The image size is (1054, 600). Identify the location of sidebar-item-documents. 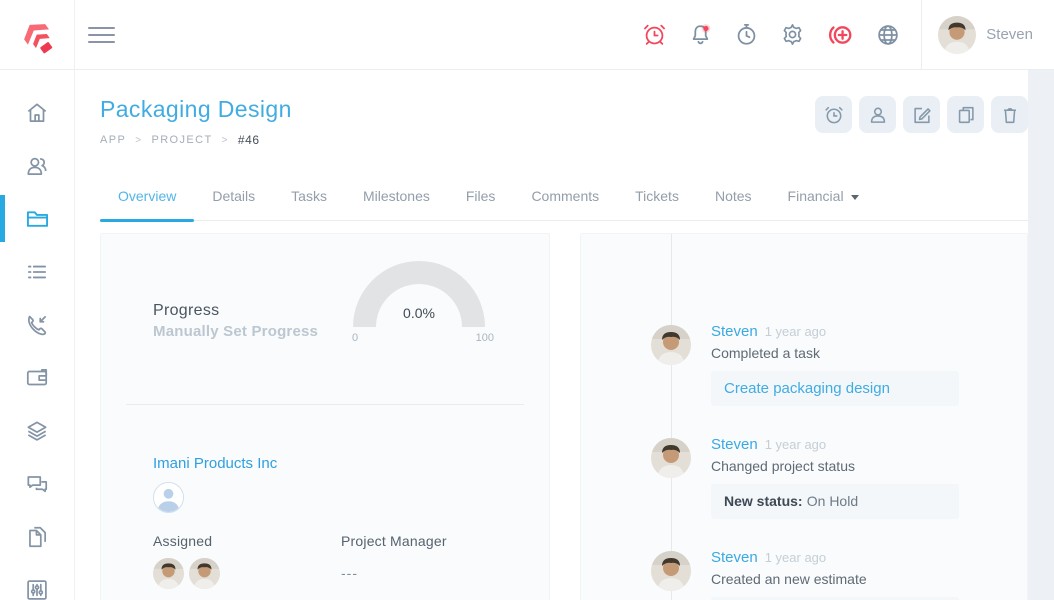
(37, 536).